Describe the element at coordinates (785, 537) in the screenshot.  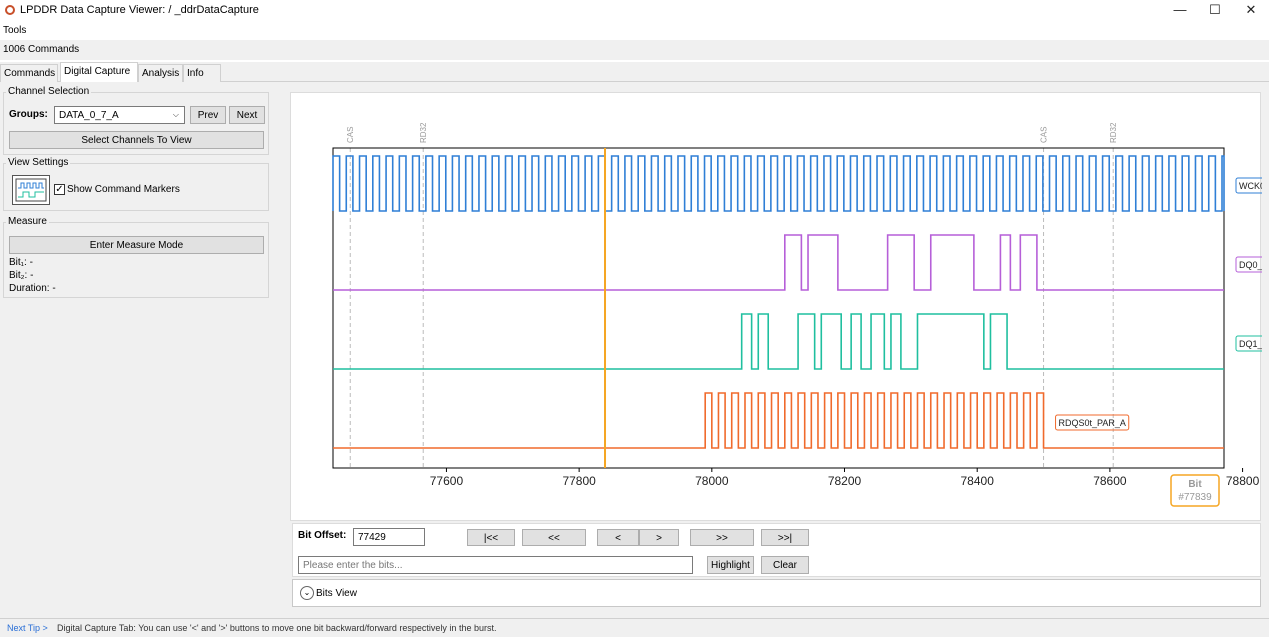
I see `last-bit-button: >>|` at that location.